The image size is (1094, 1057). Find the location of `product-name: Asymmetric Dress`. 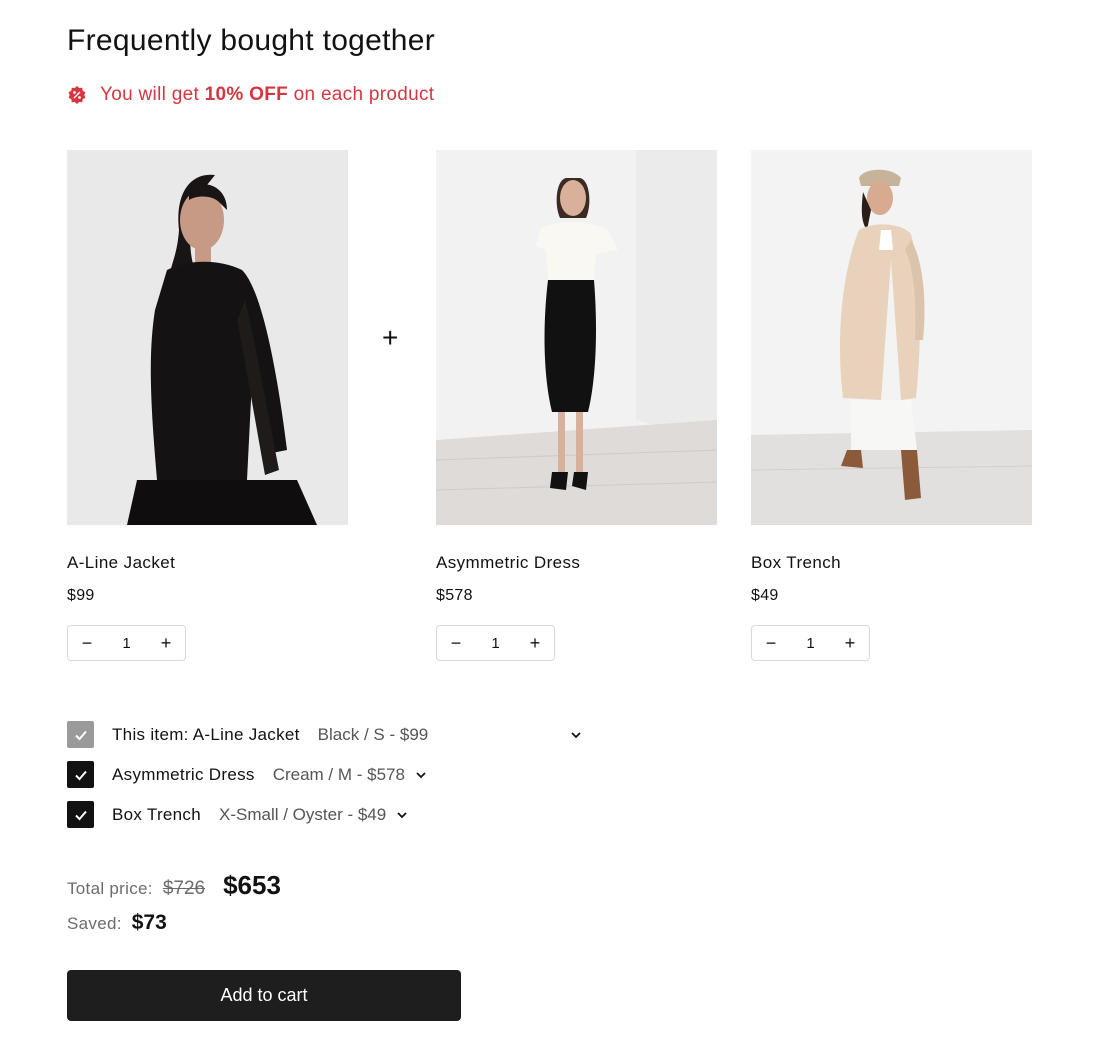

product-name: Asymmetric Dress is located at coordinates (576, 563).